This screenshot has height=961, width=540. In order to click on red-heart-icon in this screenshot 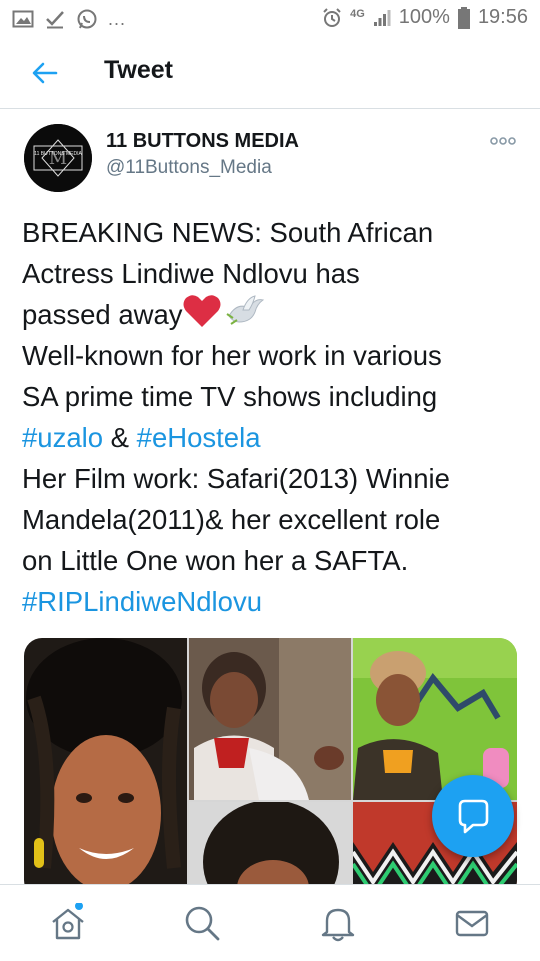, I will do `click(202, 311)`.